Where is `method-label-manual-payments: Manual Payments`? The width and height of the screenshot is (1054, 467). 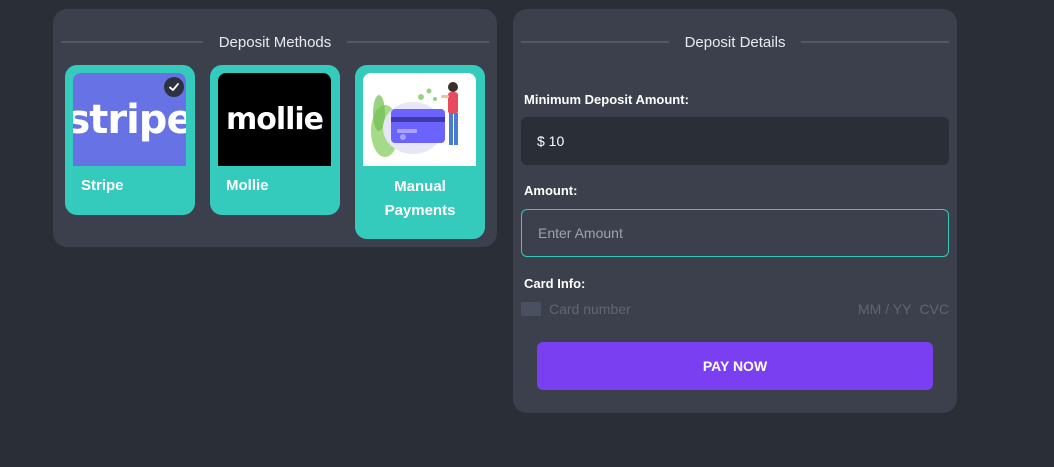 method-label-manual-payments: Manual Payments is located at coordinates (420, 198).